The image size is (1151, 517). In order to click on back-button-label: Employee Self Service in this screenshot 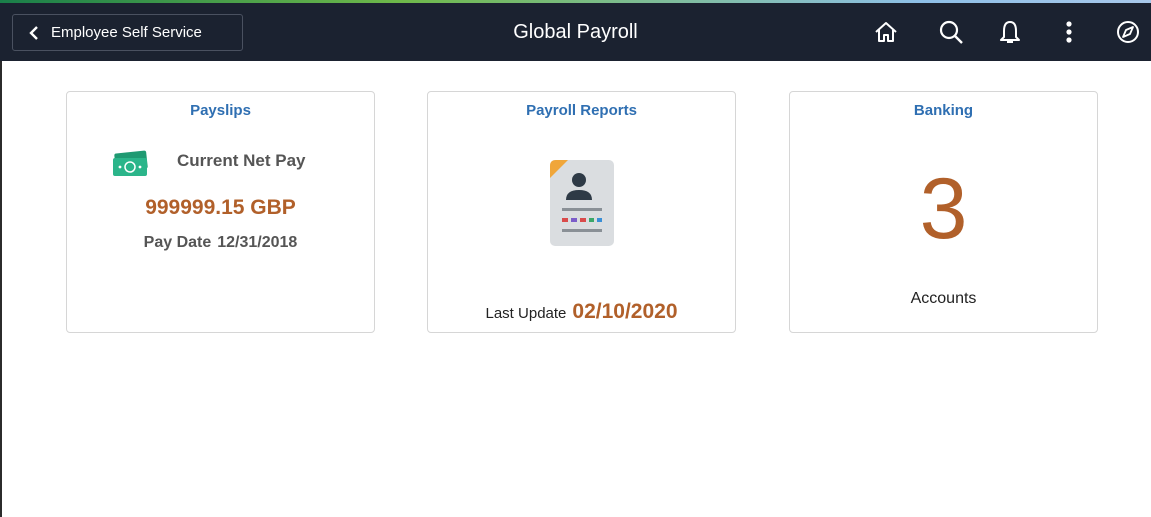, I will do `click(126, 32)`.